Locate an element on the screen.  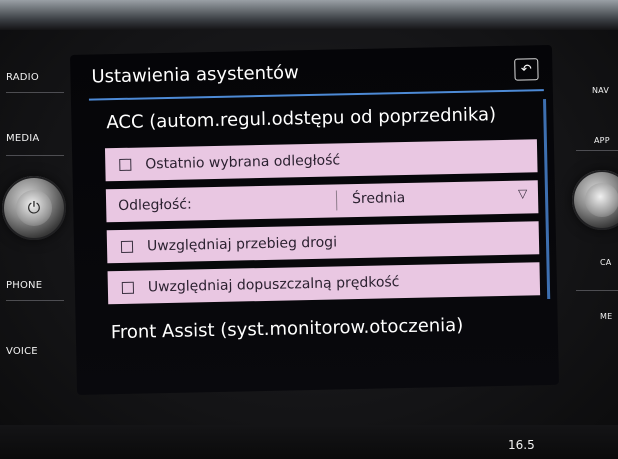
app-button: APP is located at coordinates (602, 140).